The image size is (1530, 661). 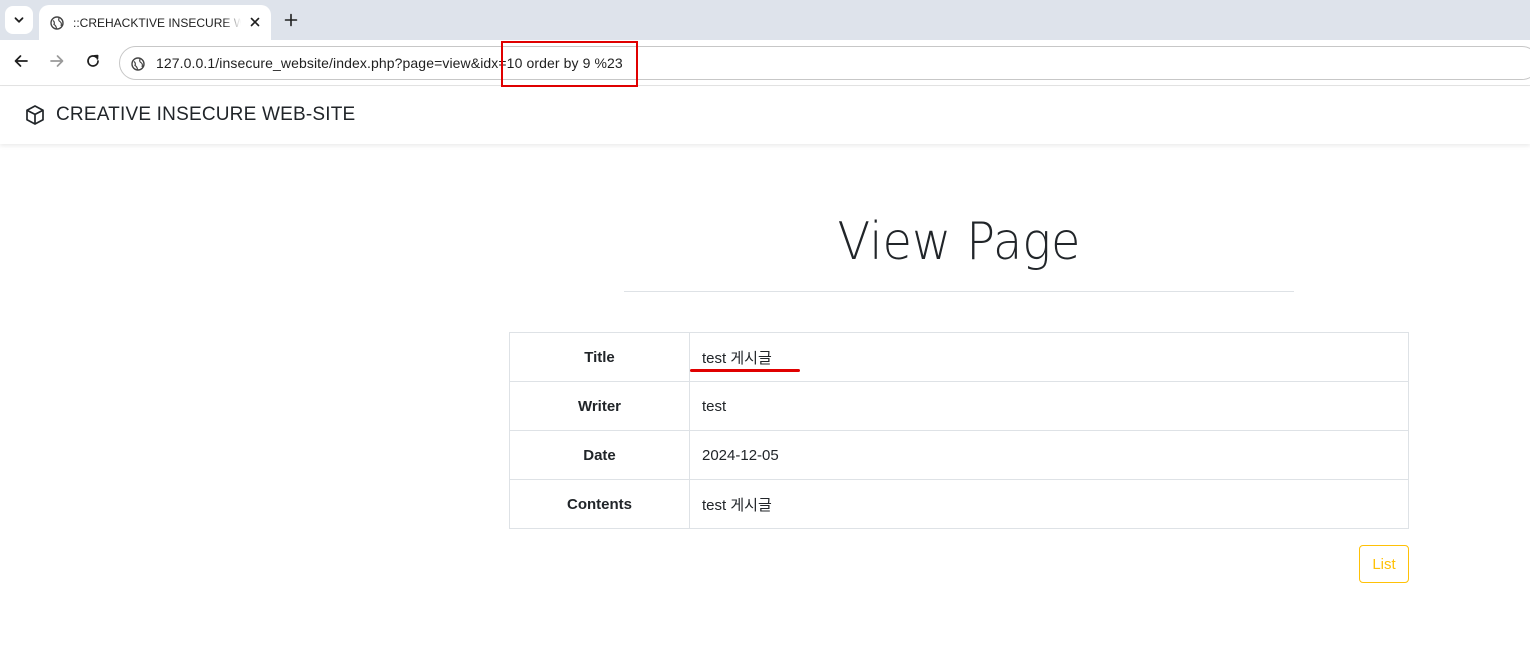 What do you see at coordinates (599, 357) in the screenshot?
I see `row-label: Title` at bounding box center [599, 357].